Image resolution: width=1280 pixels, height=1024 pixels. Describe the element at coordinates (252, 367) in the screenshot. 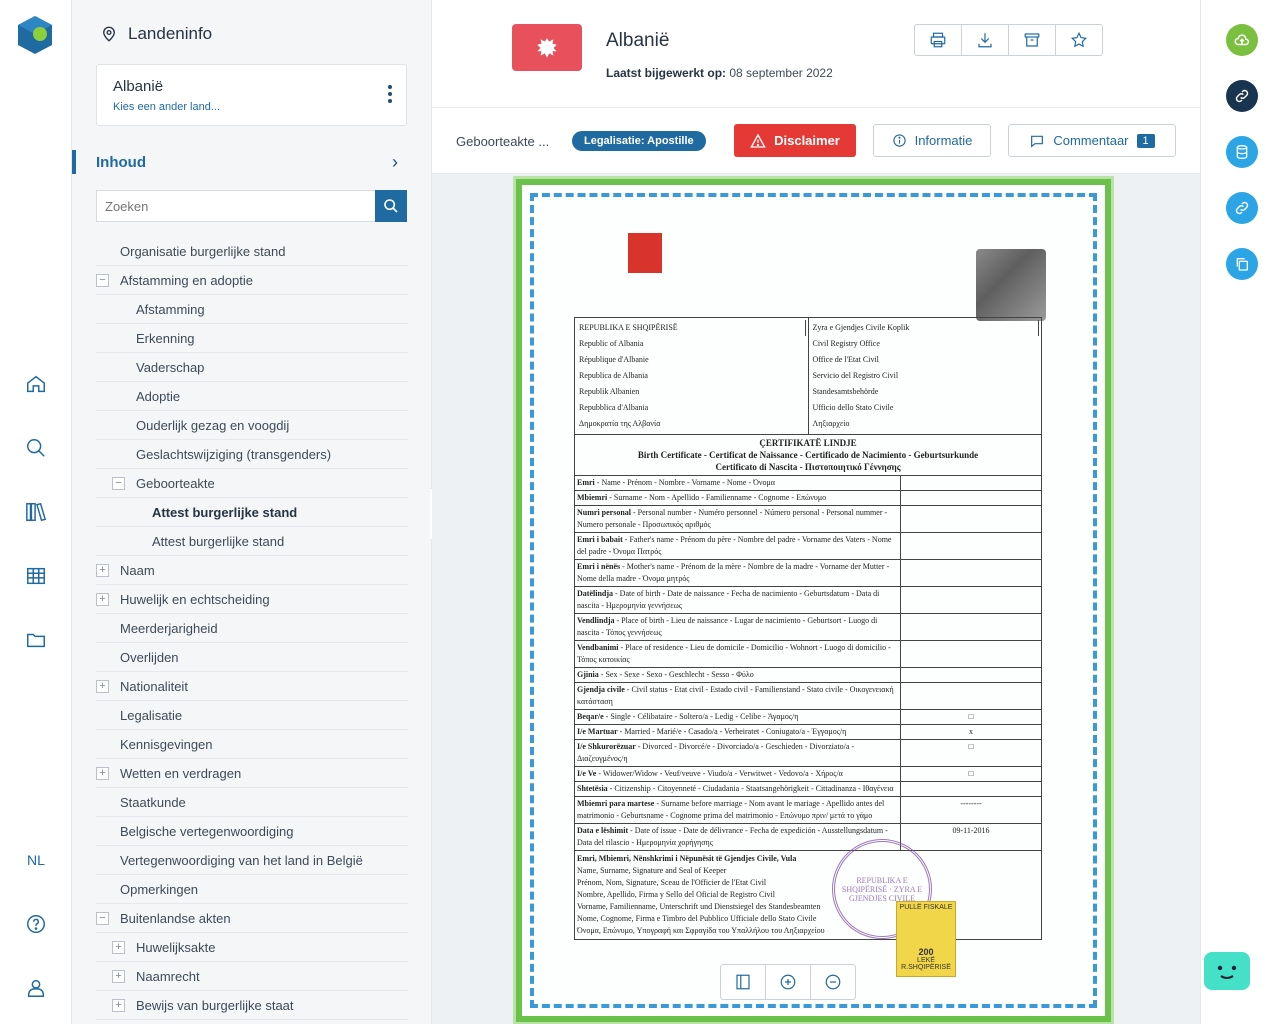

I see `tree-item: Vaderschap` at that location.